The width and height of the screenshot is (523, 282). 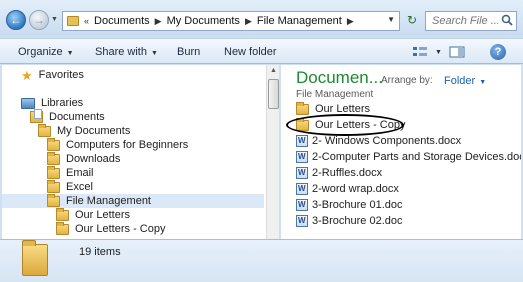 I want to click on file-name: 2-word wrap.docx, so click(x=355, y=189).